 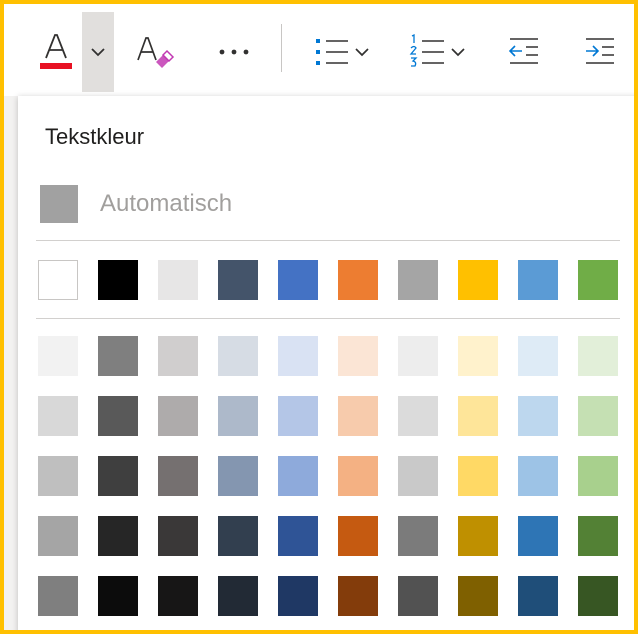 What do you see at coordinates (328, 240) in the screenshot?
I see `divider-top` at bounding box center [328, 240].